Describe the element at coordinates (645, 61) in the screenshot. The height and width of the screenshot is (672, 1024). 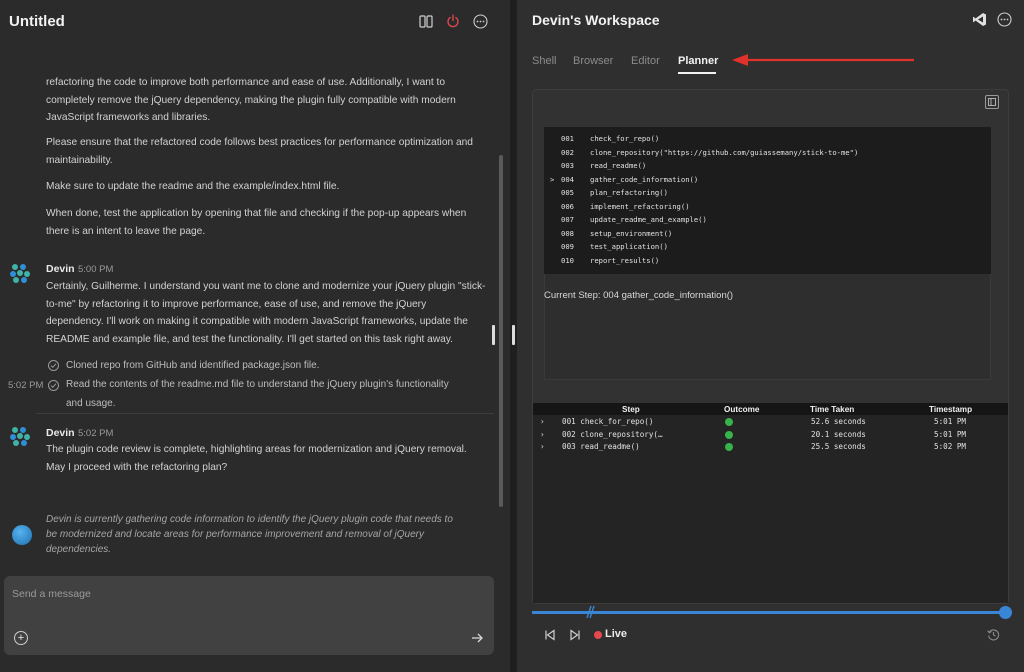
I see `tab-editor: Editor` at that location.